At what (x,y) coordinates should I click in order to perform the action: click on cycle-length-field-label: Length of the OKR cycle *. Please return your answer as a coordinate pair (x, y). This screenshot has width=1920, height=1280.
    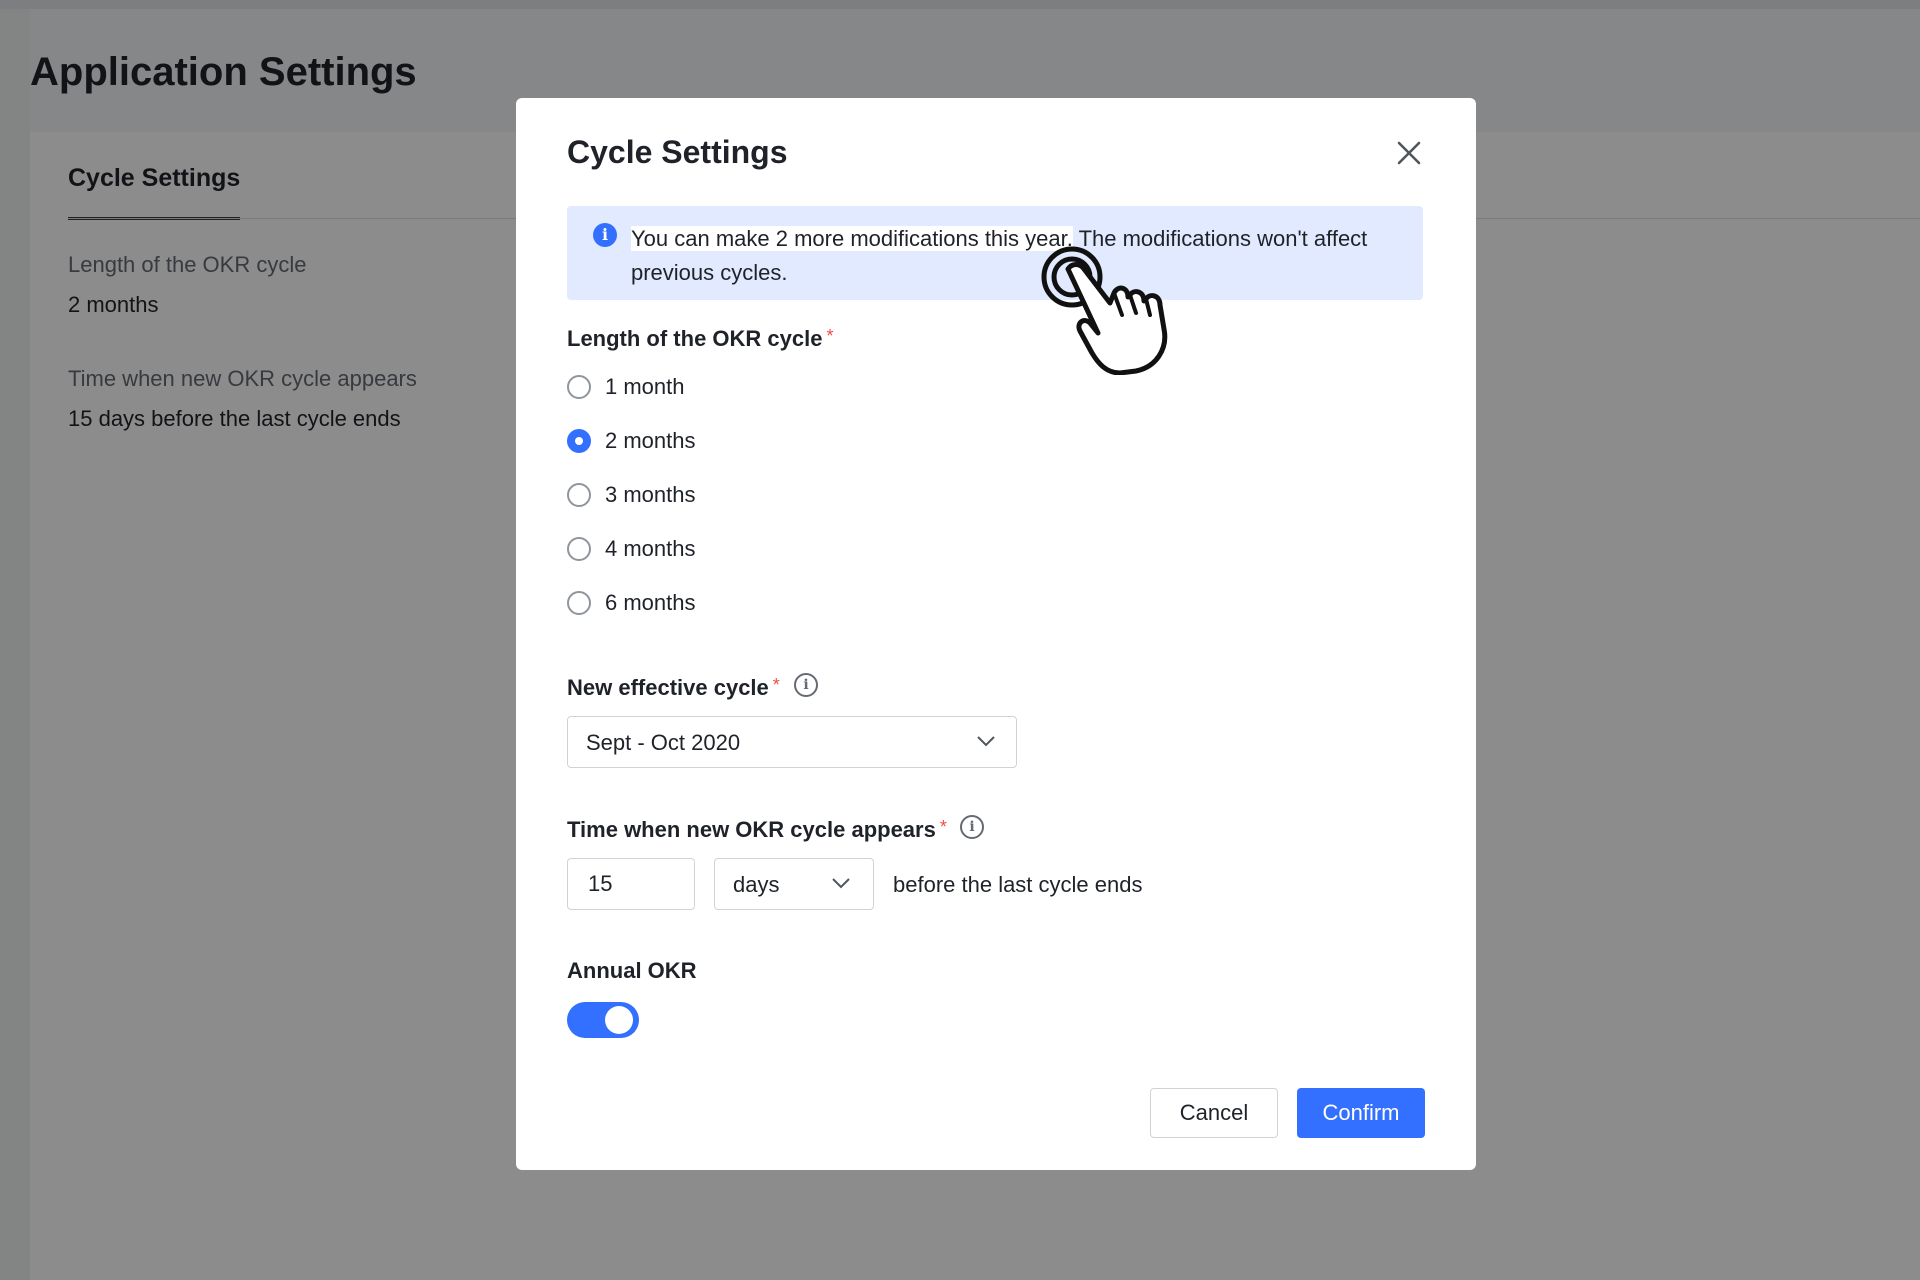
    Looking at the image, I should click on (700, 338).